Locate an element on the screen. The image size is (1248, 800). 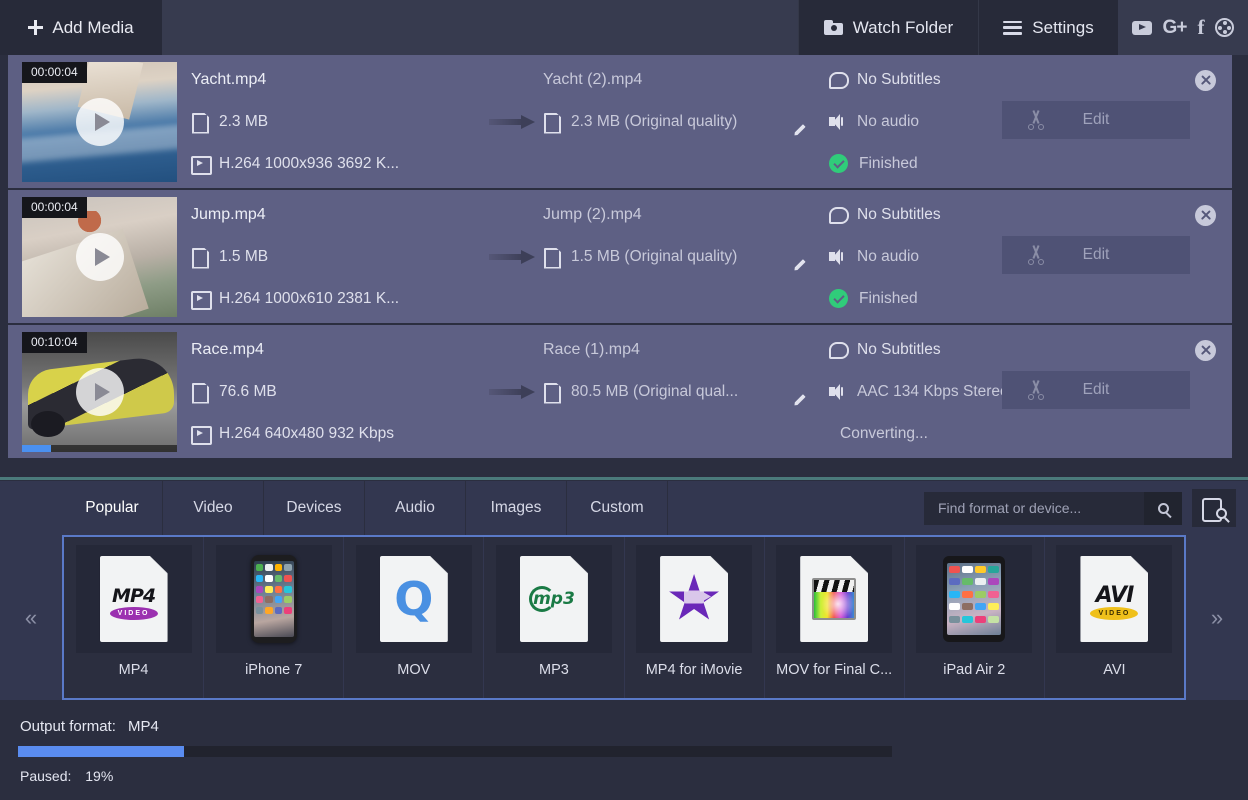
source-column: Race.mp4 76.6 MB H.264 640x480 932 Kbps is located at coordinates (336, 392).